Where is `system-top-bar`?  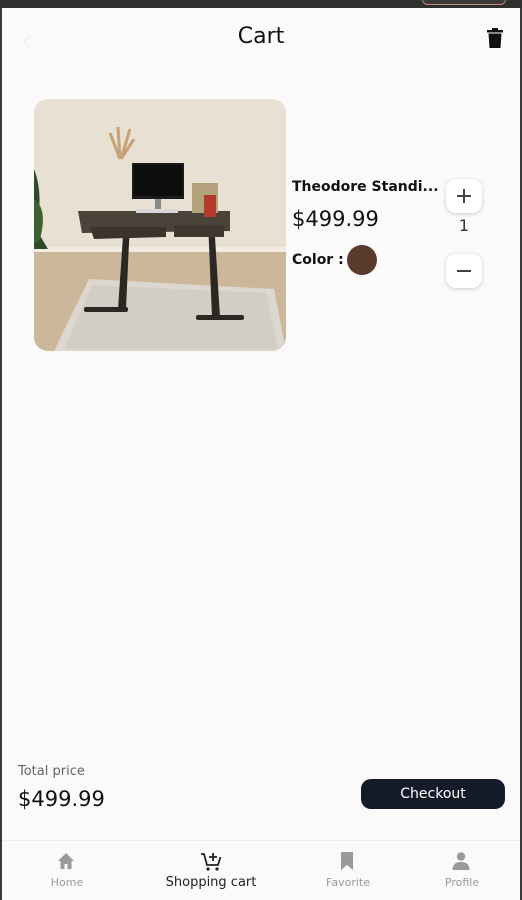
system-top-bar is located at coordinates (261, 4).